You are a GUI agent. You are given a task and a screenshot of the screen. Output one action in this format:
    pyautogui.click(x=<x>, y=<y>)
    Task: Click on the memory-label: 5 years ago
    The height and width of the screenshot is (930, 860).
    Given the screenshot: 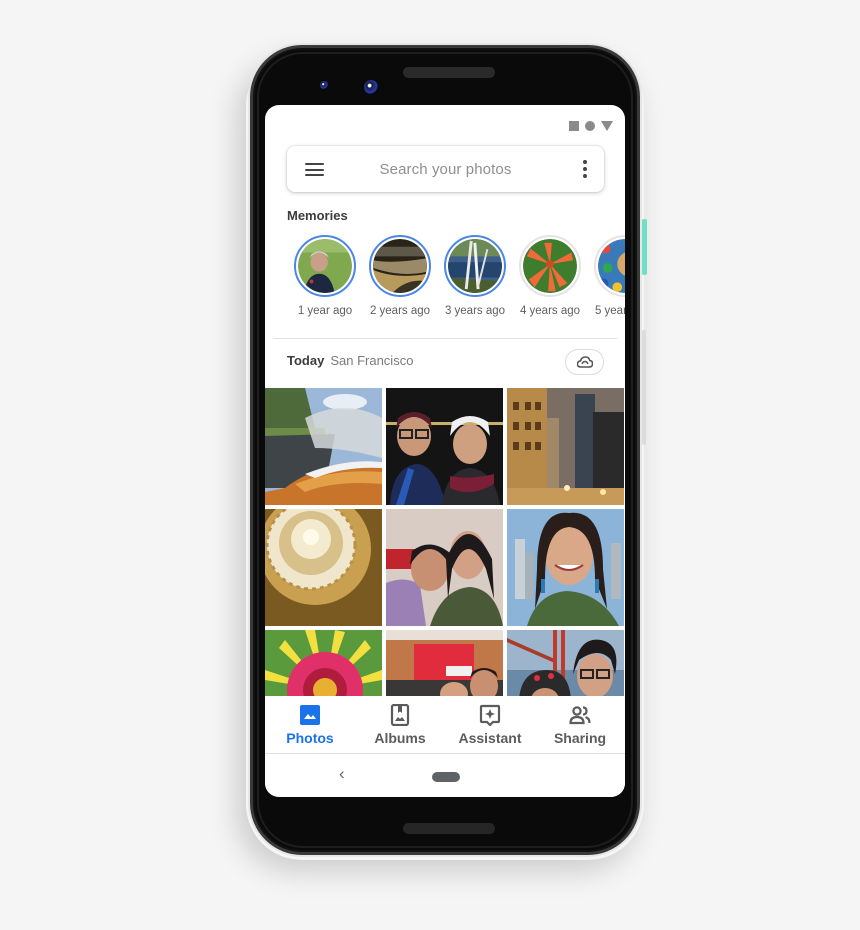 What is the action you would take?
    pyautogui.click(x=609, y=311)
    